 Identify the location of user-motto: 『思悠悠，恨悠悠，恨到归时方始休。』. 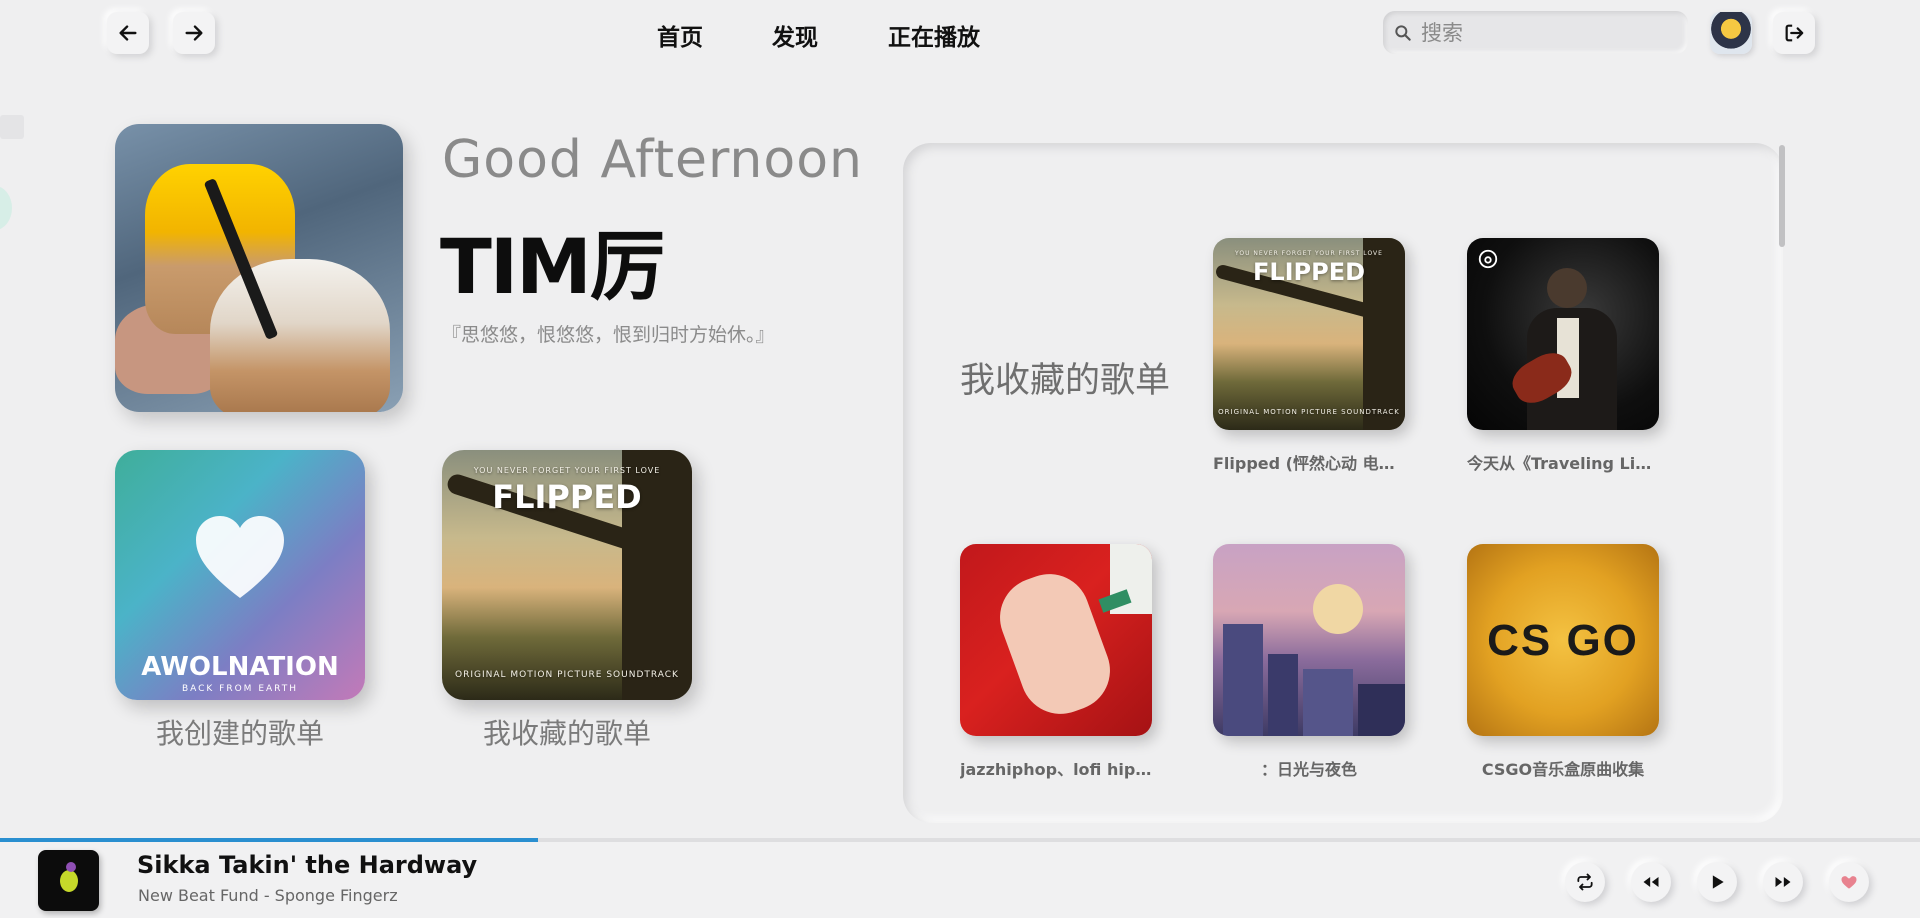
(608, 335).